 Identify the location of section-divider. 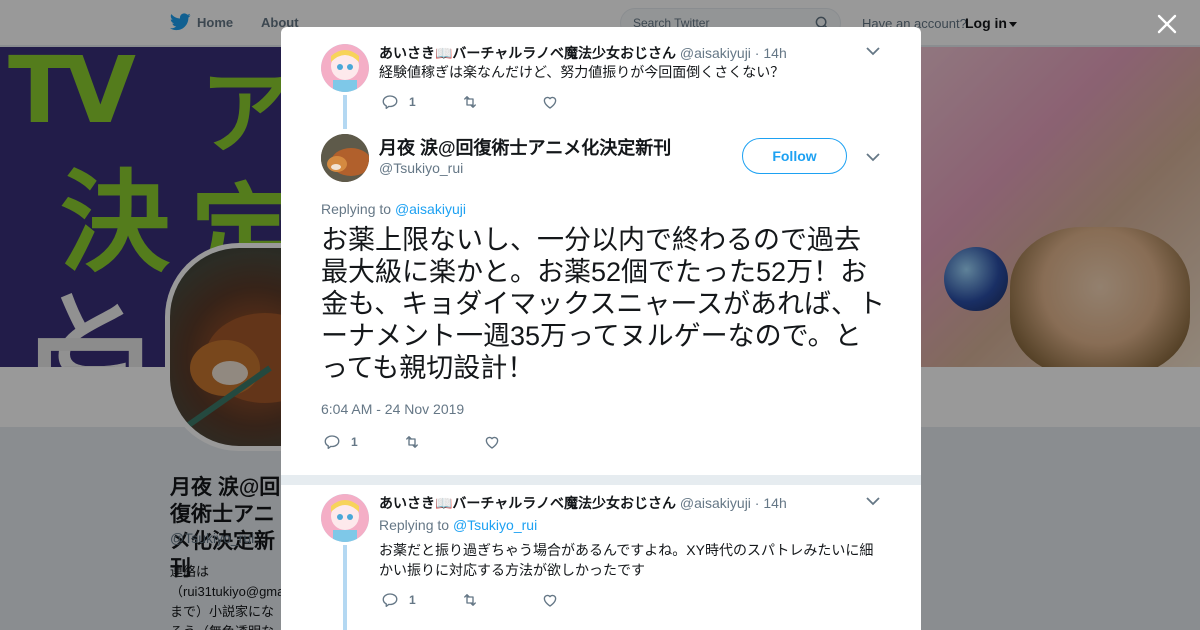
(601, 480).